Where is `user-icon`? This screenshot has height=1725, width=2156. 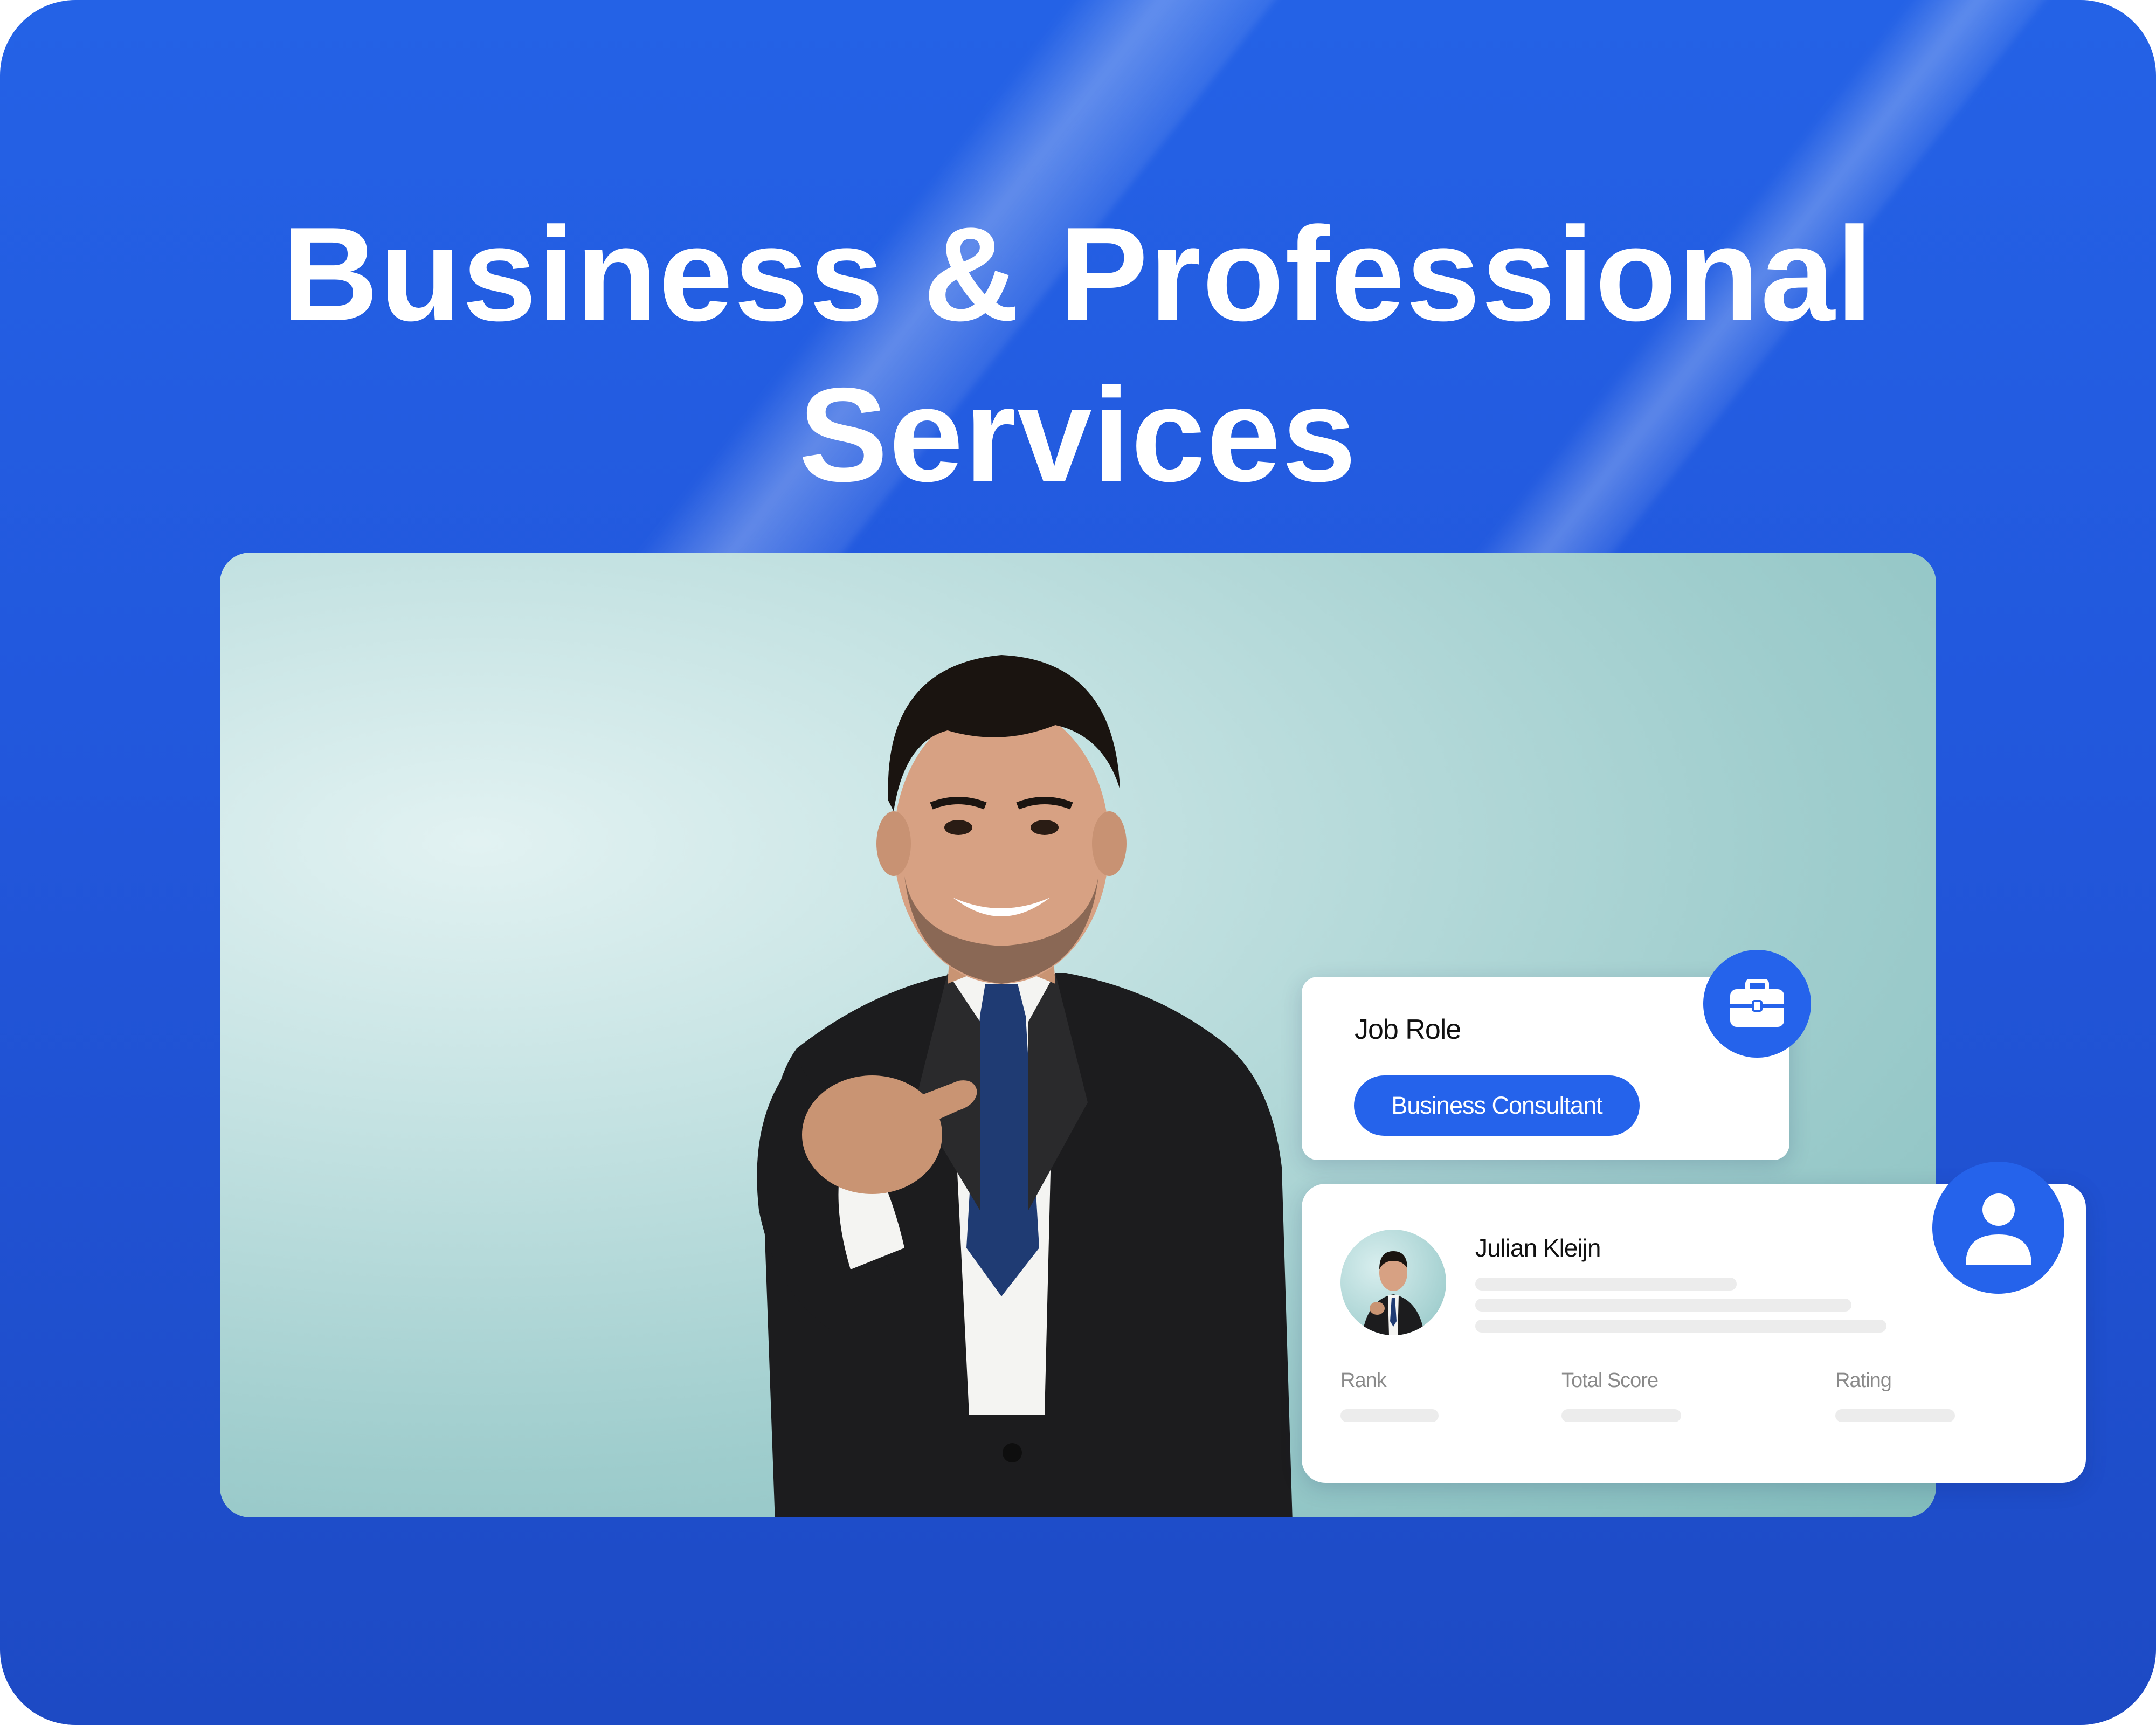 user-icon is located at coordinates (1998, 1229).